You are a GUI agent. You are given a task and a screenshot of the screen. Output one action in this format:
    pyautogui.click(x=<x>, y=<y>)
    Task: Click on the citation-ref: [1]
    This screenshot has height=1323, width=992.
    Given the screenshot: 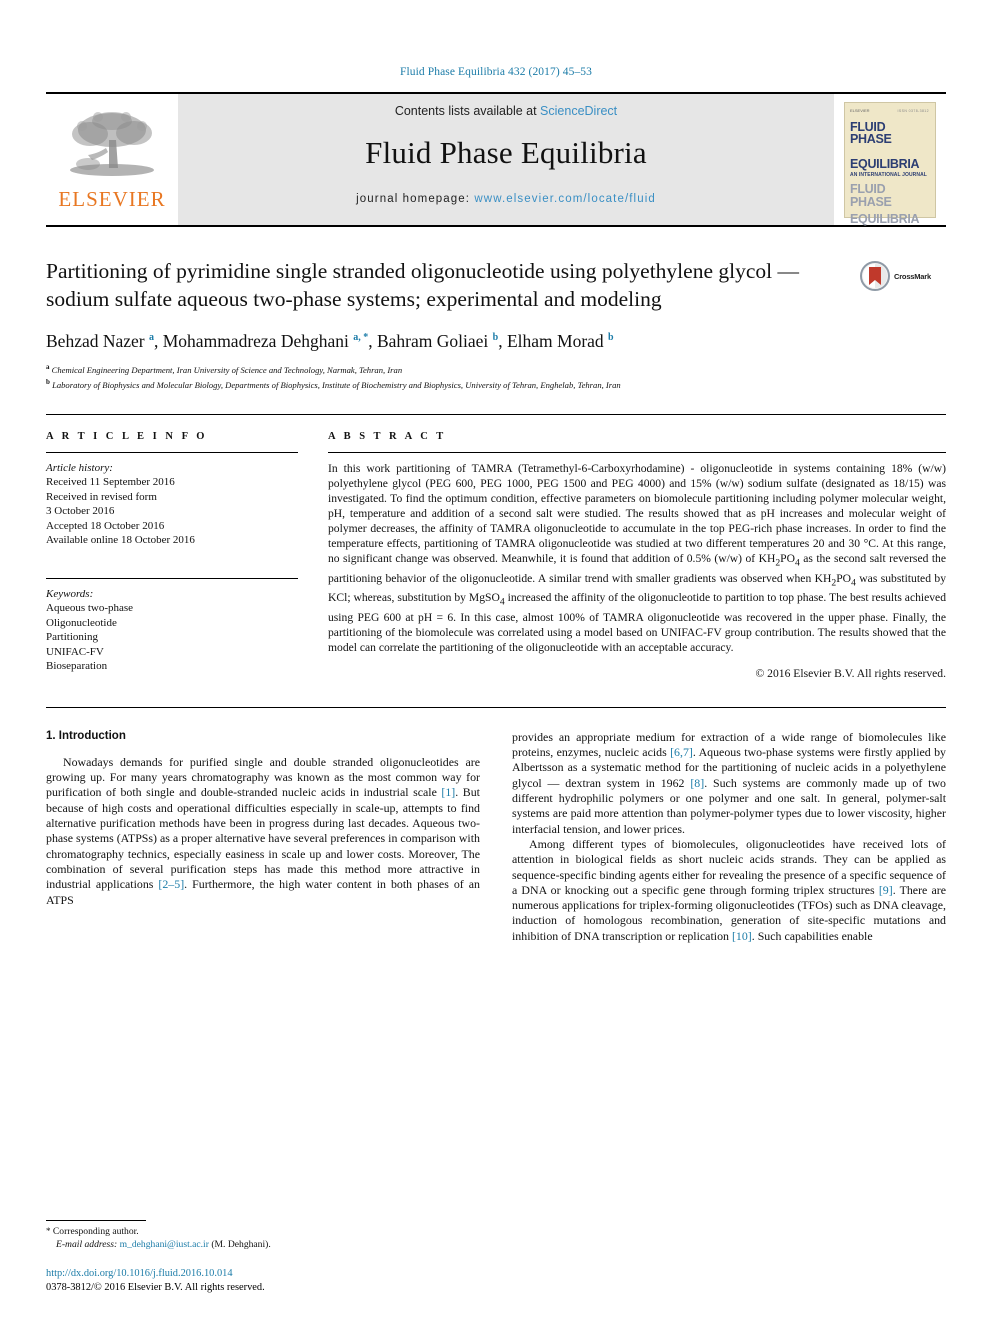 What is the action you would take?
    pyautogui.click(x=448, y=792)
    